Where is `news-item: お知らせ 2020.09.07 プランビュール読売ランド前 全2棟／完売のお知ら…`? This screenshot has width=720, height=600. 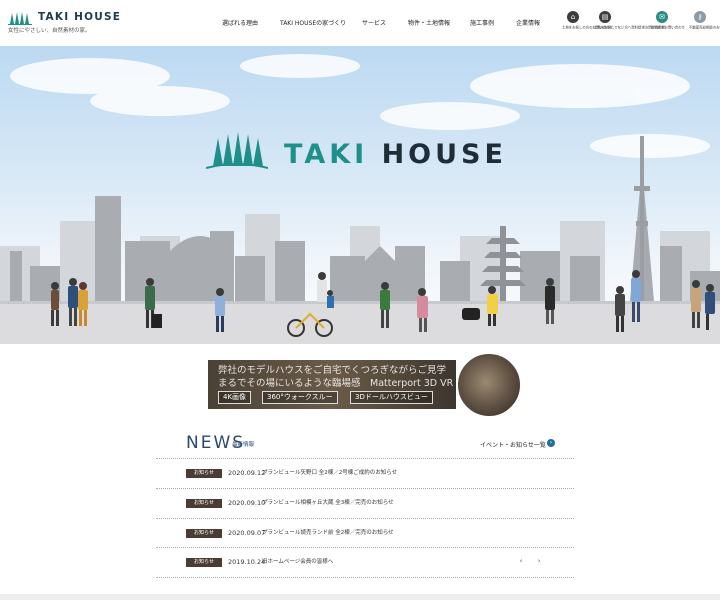 news-item: お知らせ 2020.09.07 プランビュール読売ランド前 全2棟／完売のお知ら… is located at coordinates (365, 533).